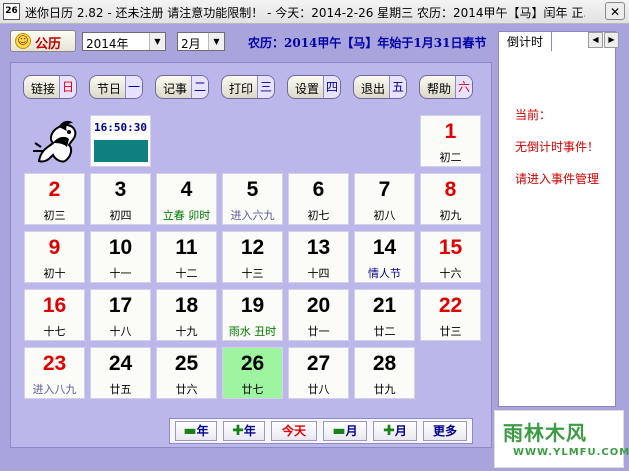 The image size is (629, 471). I want to click on day-number: 24, so click(120, 363).